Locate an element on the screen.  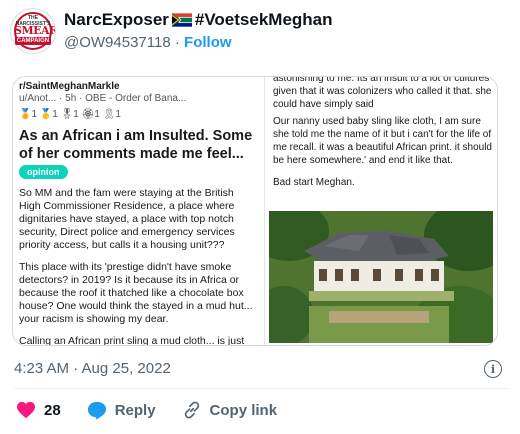
author-avatar: THE NARCISSIST'S SMEAR CAMPAIGN is located at coordinates (33, 31).